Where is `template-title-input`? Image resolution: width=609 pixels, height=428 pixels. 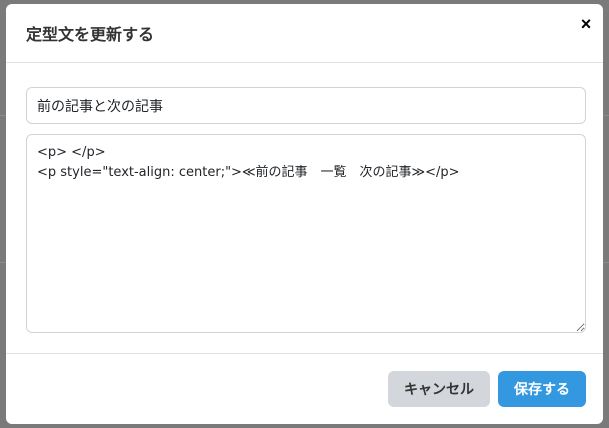
template-title-input is located at coordinates (306, 105).